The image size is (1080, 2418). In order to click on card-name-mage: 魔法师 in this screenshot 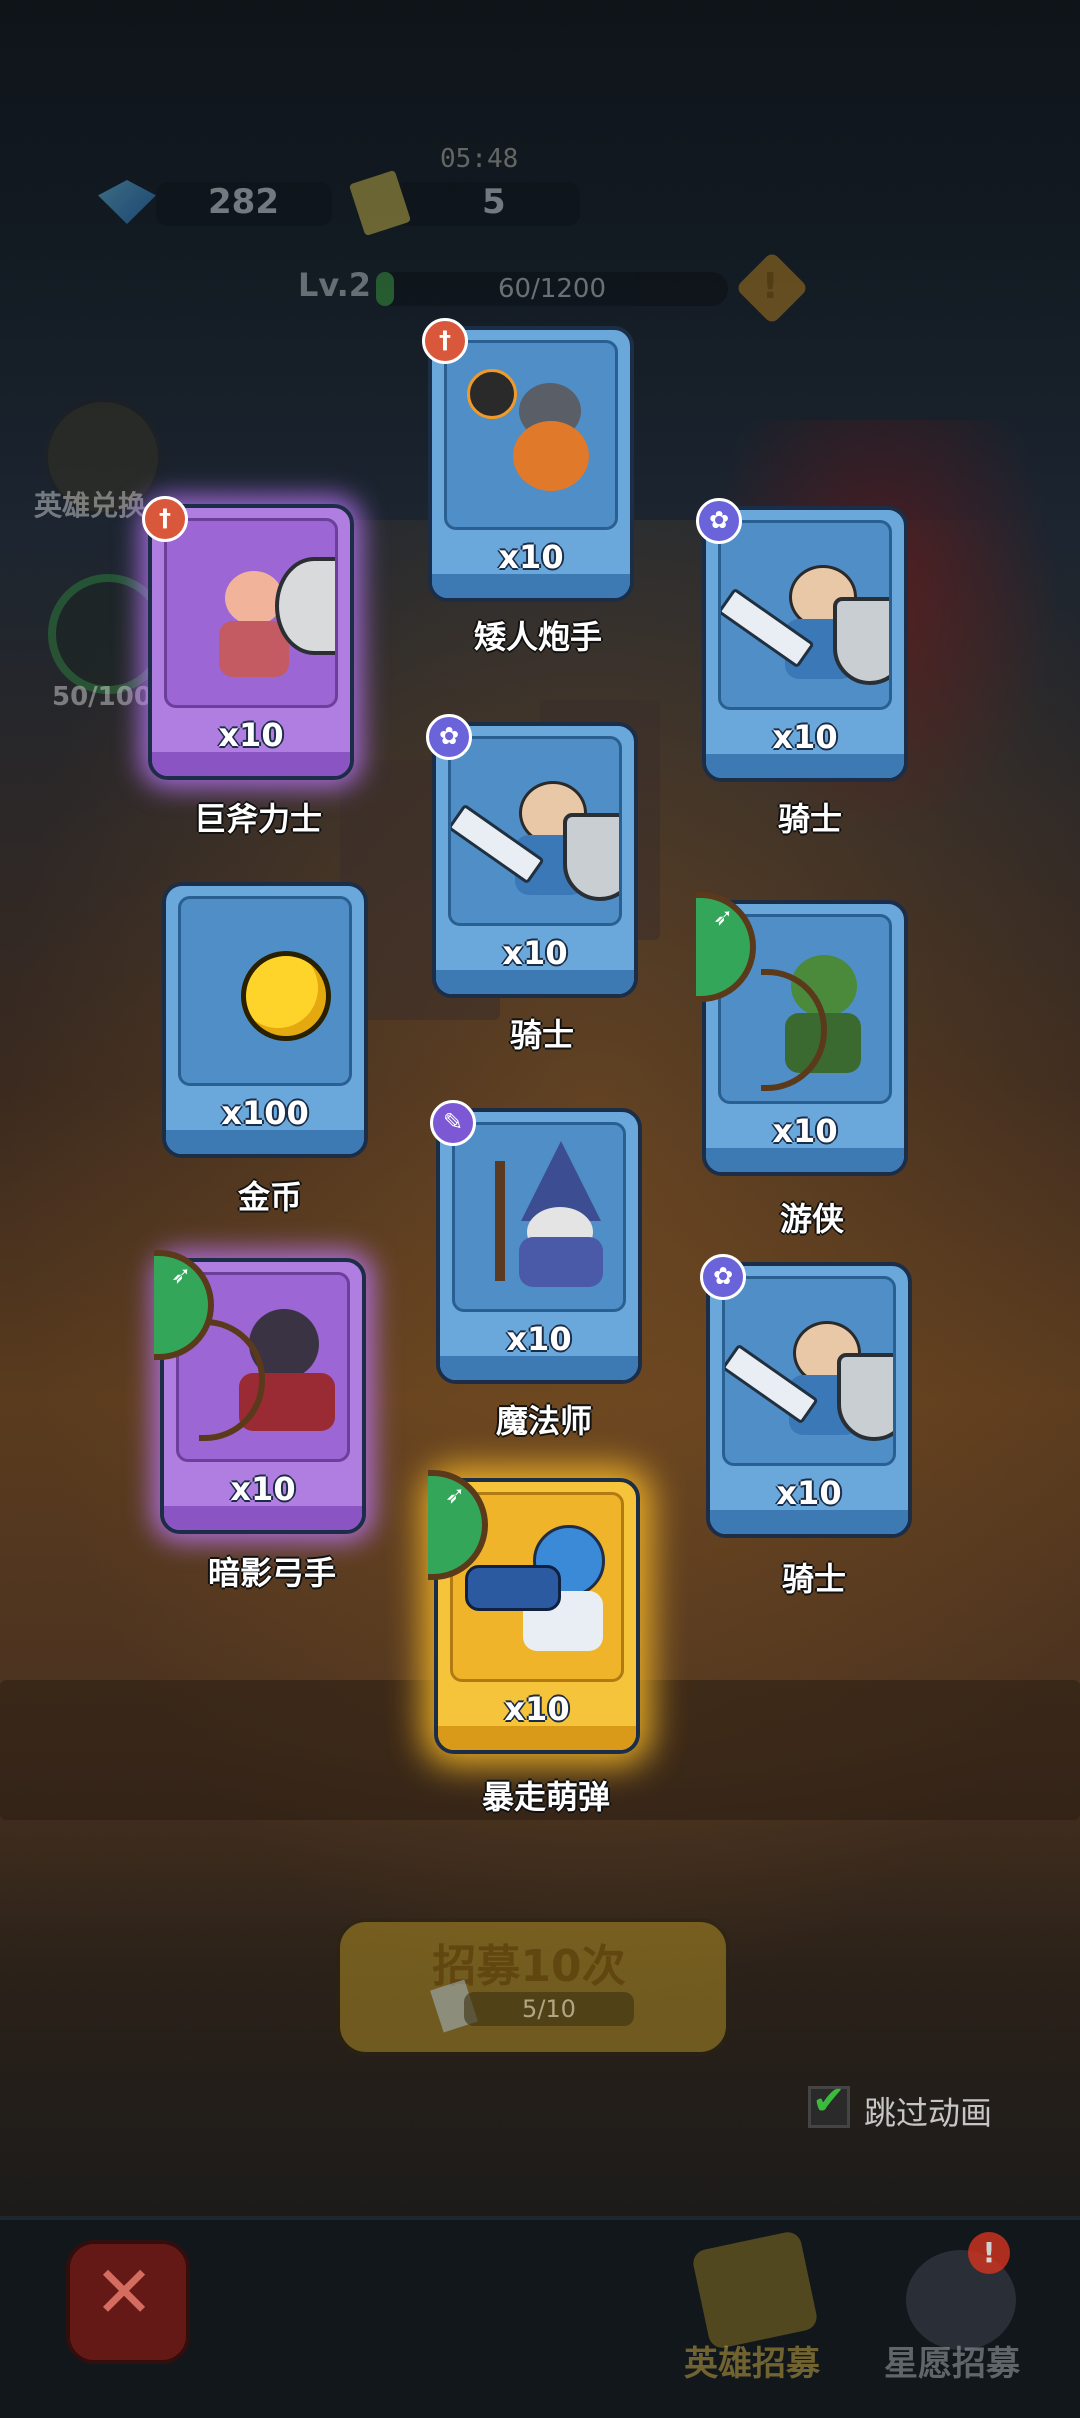, I will do `click(543, 1421)`.